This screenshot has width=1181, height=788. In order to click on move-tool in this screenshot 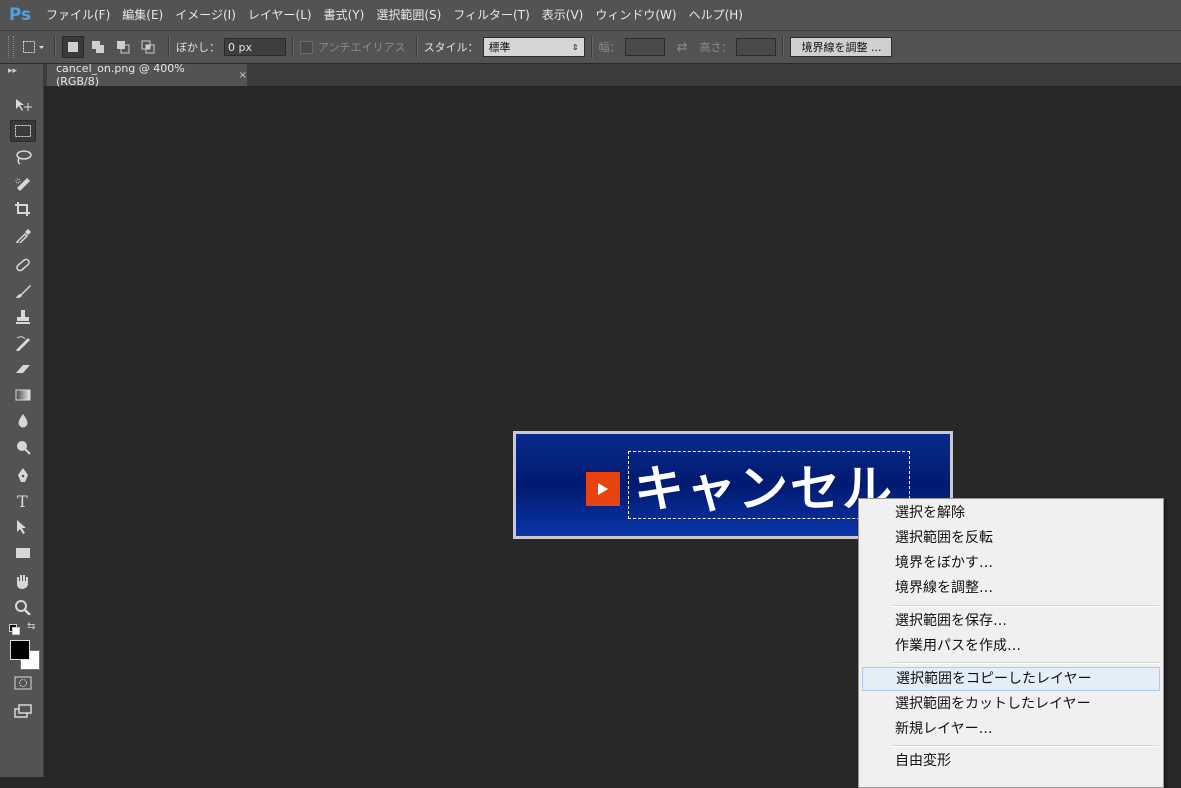, I will do `click(23, 105)`.